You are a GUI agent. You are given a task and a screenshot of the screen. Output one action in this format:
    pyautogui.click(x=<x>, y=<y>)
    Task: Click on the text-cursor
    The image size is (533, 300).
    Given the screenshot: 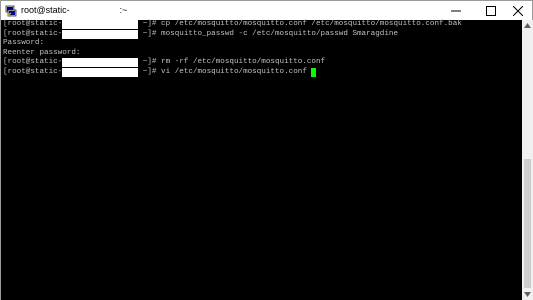 What is the action you would take?
    pyautogui.click(x=314, y=72)
    